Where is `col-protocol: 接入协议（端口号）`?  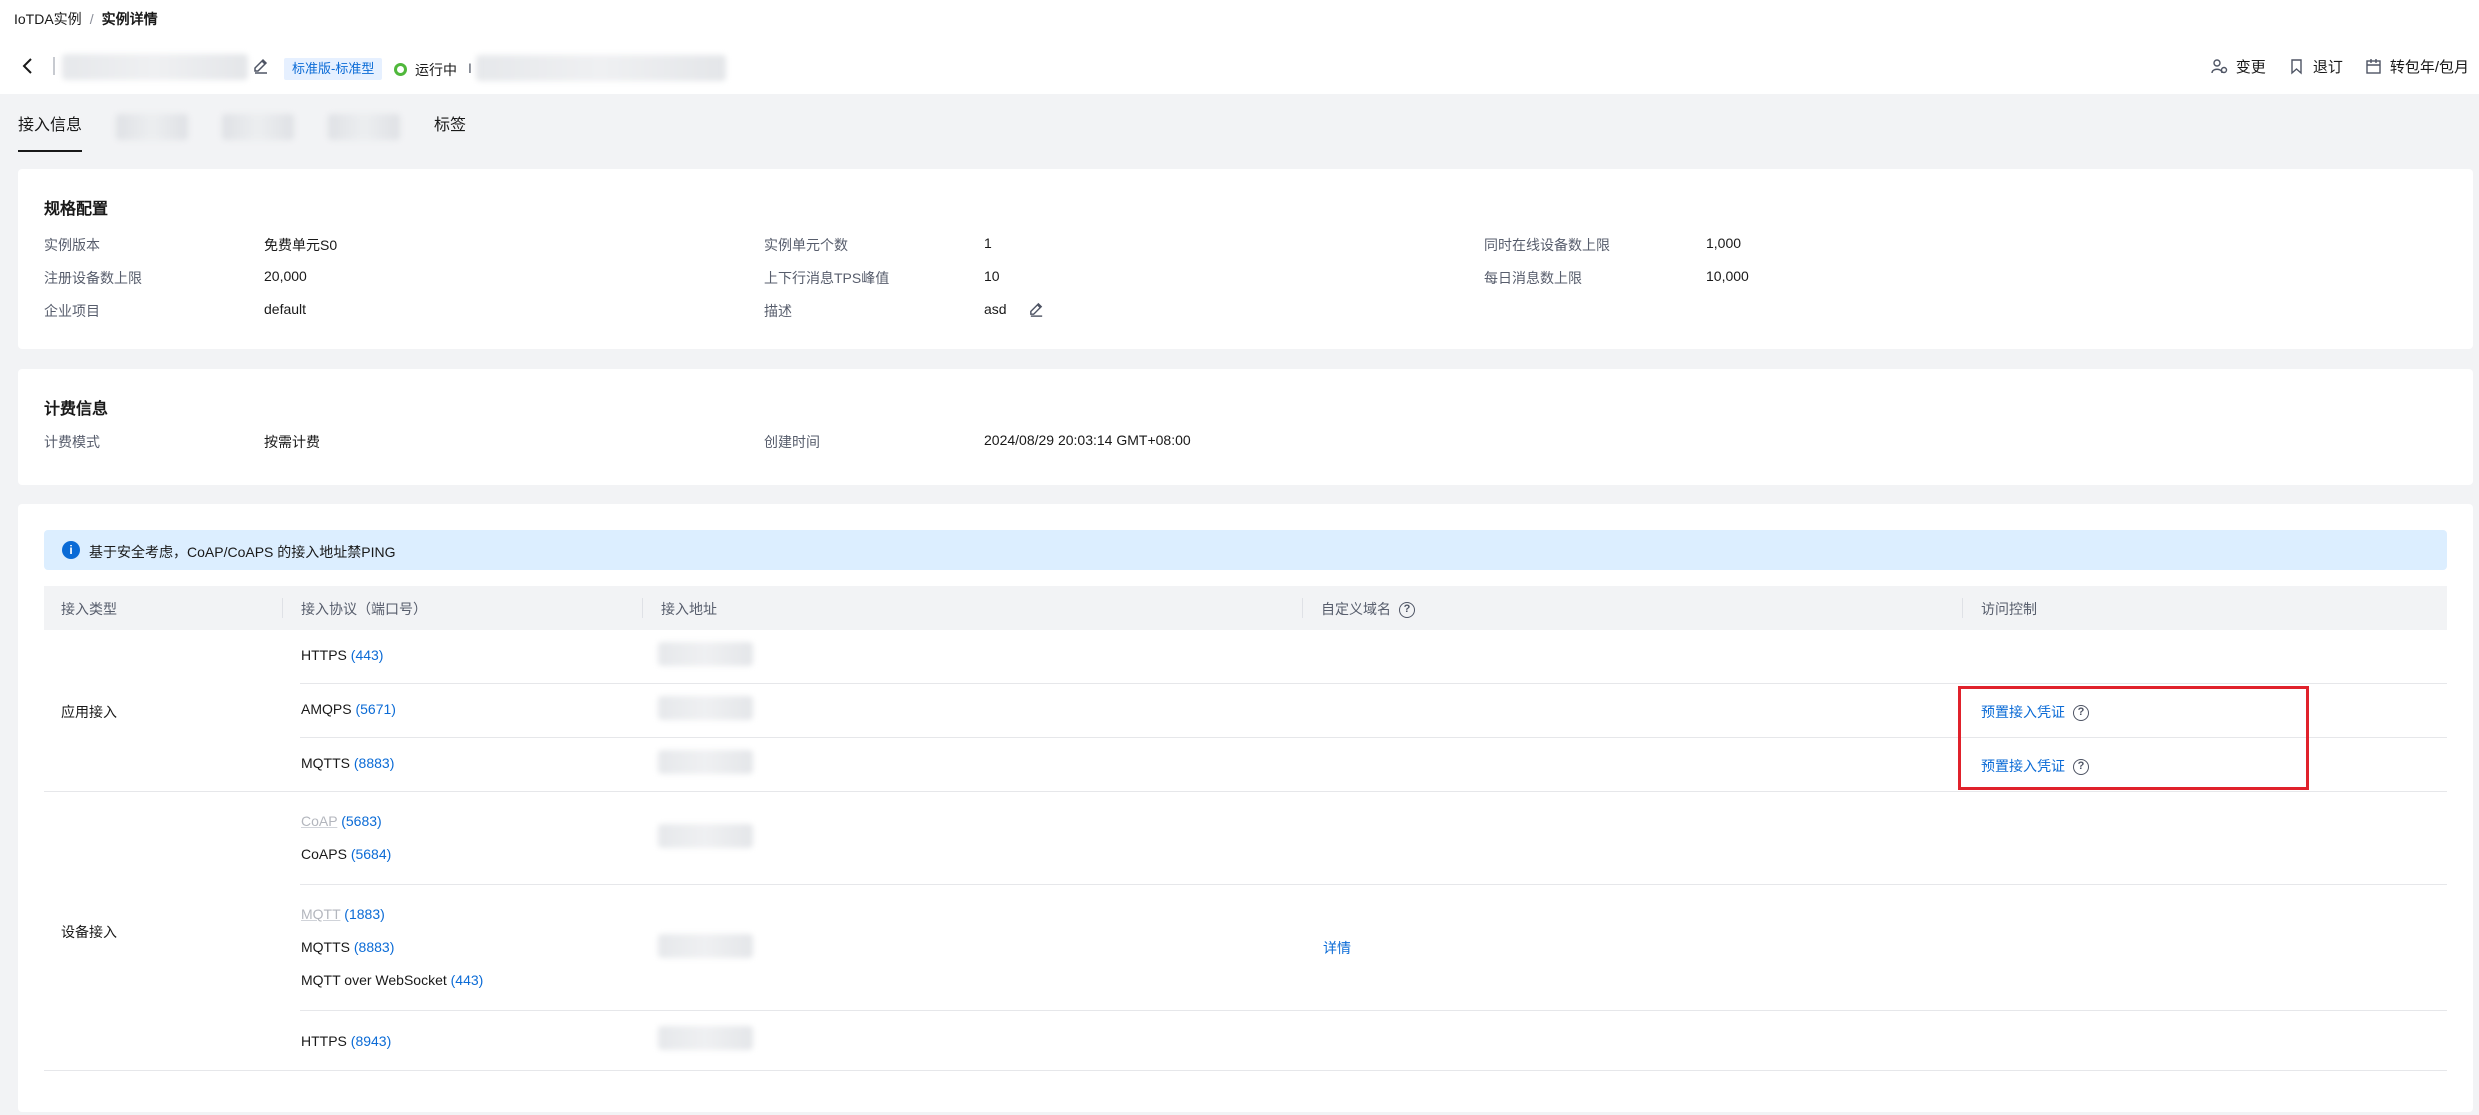
col-protocol: 接入协议（端口号） is located at coordinates (364, 609).